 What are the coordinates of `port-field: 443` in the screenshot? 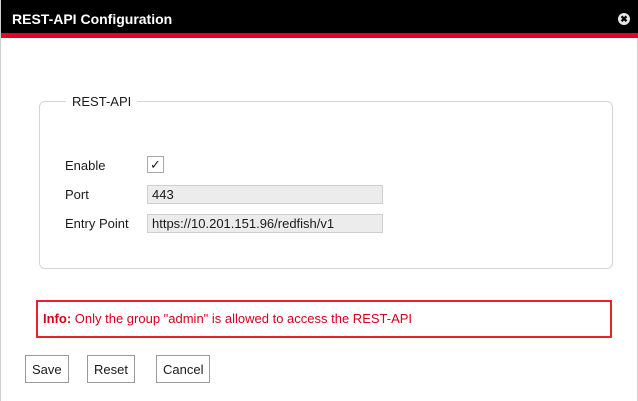 It's located at (265, 194).